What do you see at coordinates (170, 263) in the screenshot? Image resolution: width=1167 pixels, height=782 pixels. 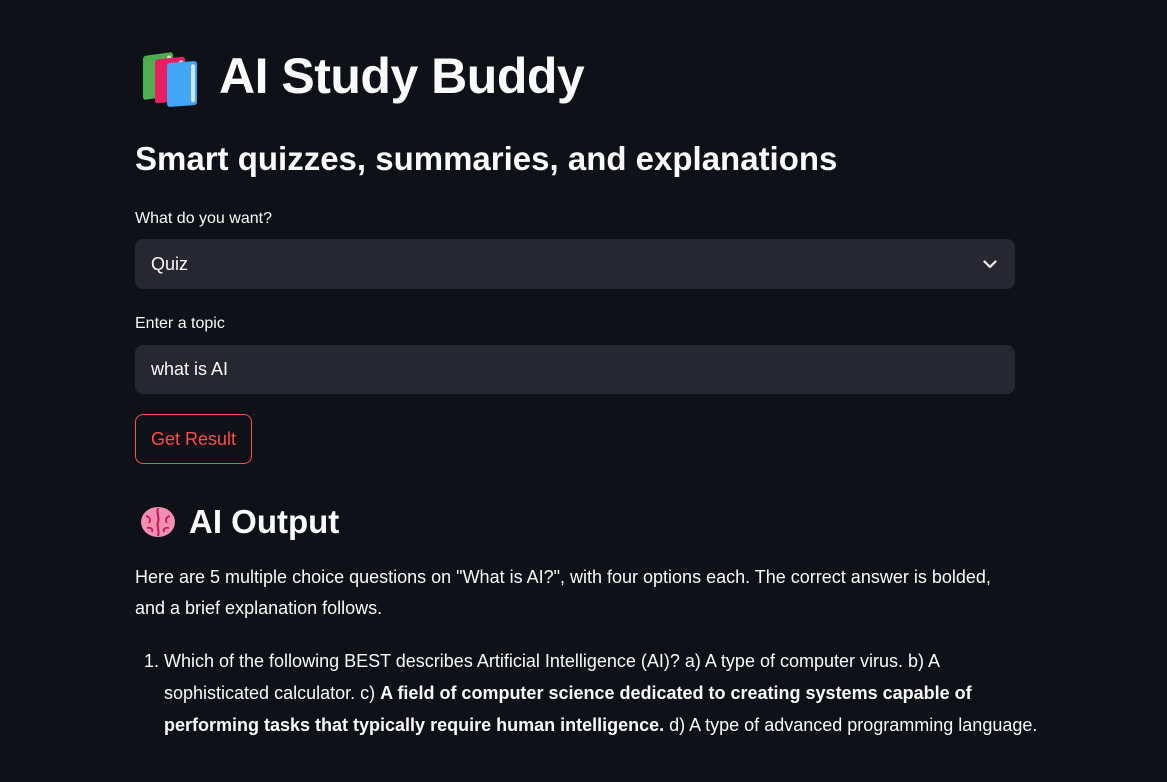 I see `mode-select-value: Quiz` at bounding box center [170, 263].